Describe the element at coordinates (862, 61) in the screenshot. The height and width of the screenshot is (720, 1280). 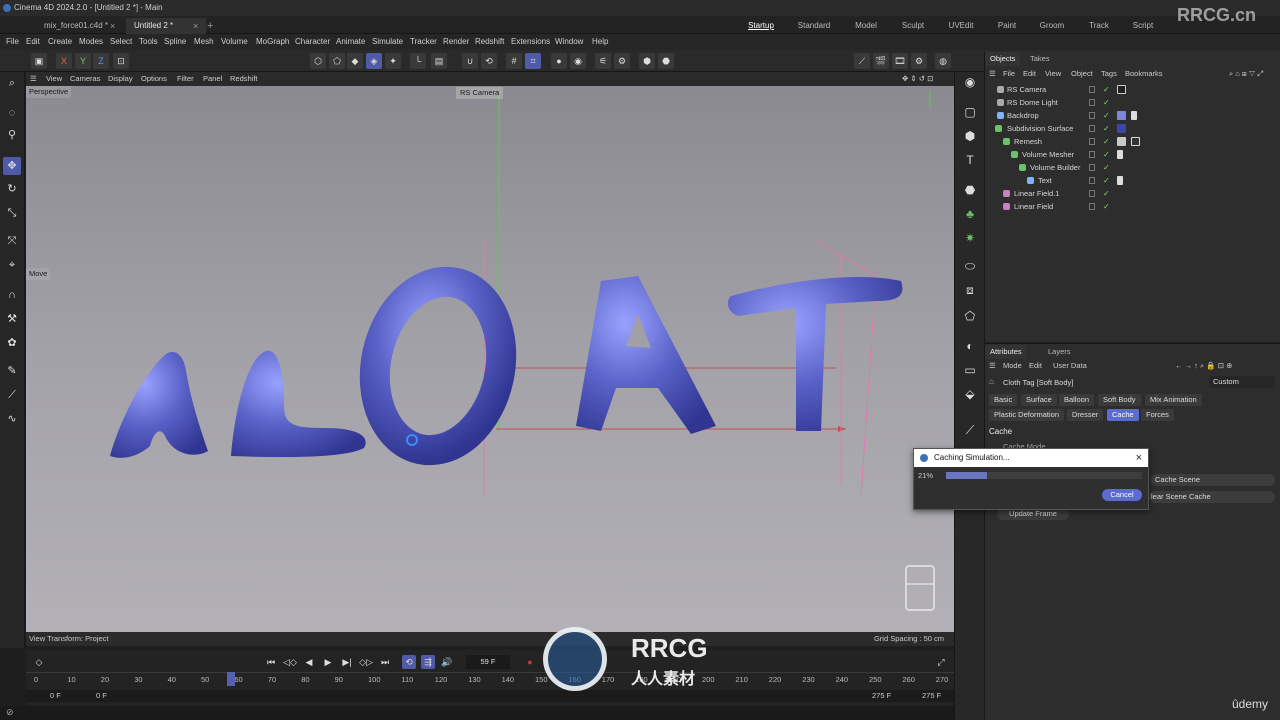
I see `render-region-icon: ⟋` at that location.